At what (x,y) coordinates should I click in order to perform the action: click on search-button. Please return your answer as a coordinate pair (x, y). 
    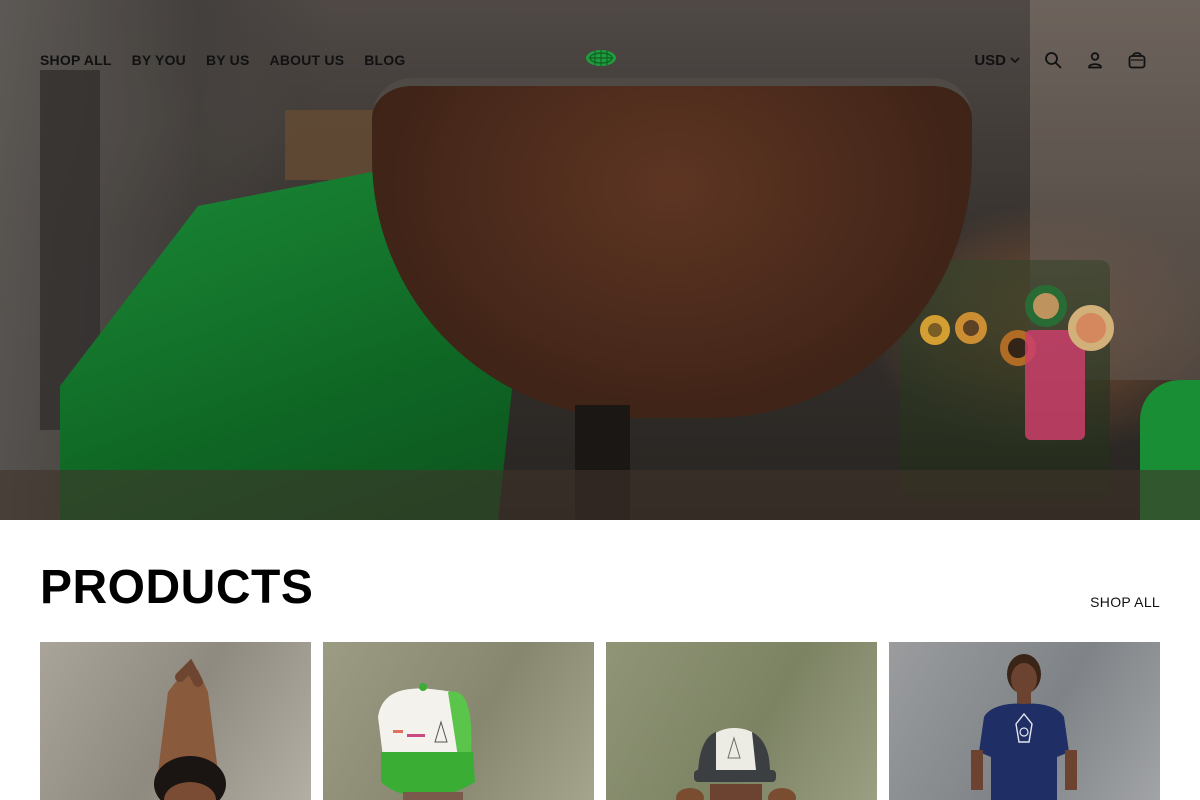
    Looking at the image, I should click on (1053, 60).